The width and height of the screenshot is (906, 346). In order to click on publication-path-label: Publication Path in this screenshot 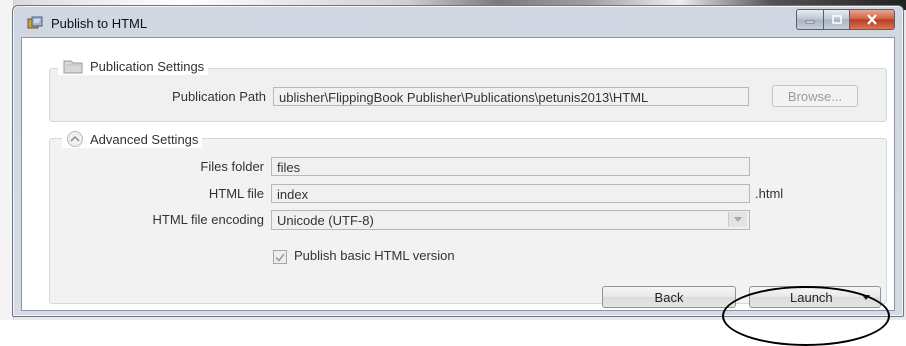, I will do `click(219, 96)`.